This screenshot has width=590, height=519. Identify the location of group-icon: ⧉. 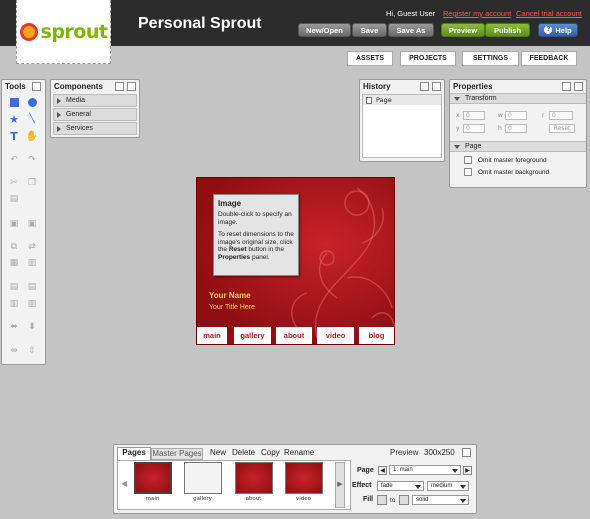
(14, 247).